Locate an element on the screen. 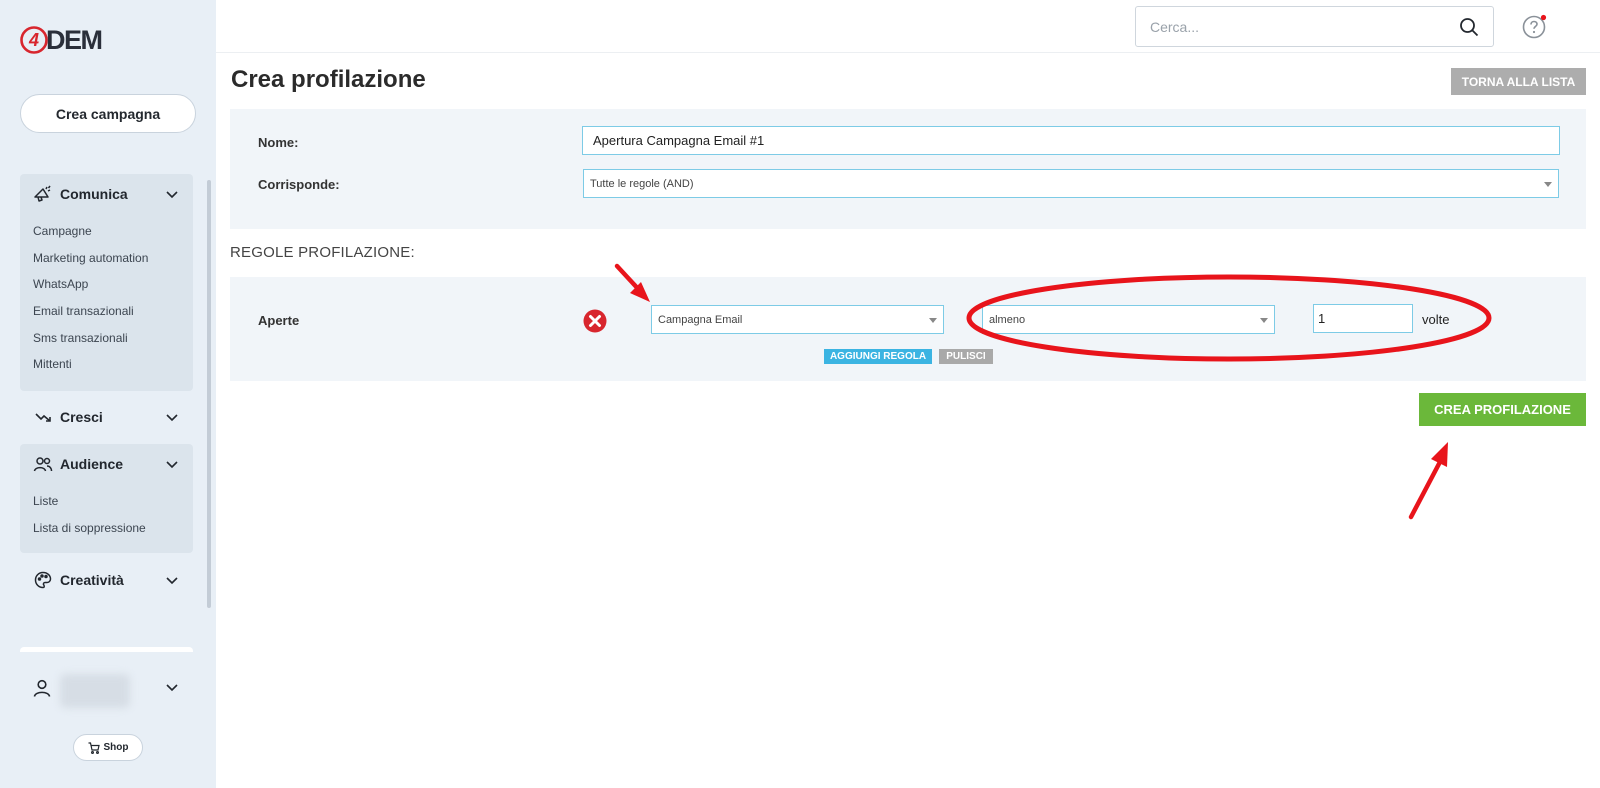  nav-sub-audience: Liste Lista di soppressione is located at coordinates (106, 516).